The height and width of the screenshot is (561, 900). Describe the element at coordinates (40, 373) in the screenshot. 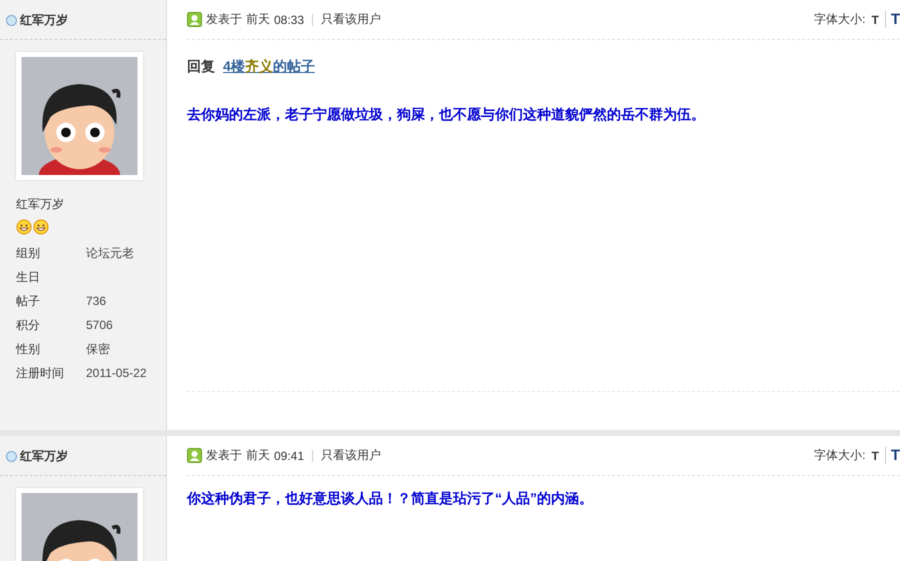

I see `field-label: 注册时间` at that location.